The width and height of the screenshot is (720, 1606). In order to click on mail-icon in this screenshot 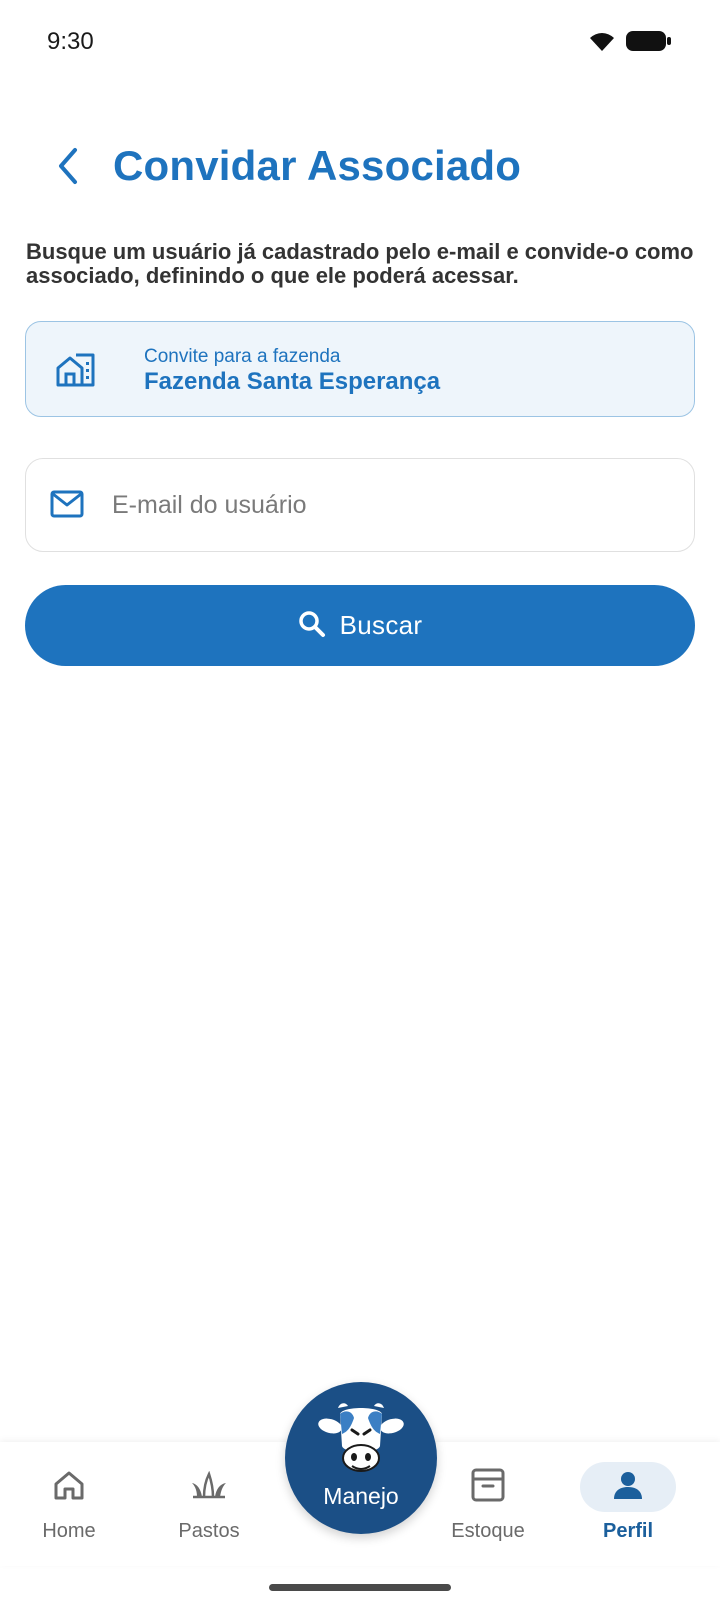, I will do `click(67, 506)`.